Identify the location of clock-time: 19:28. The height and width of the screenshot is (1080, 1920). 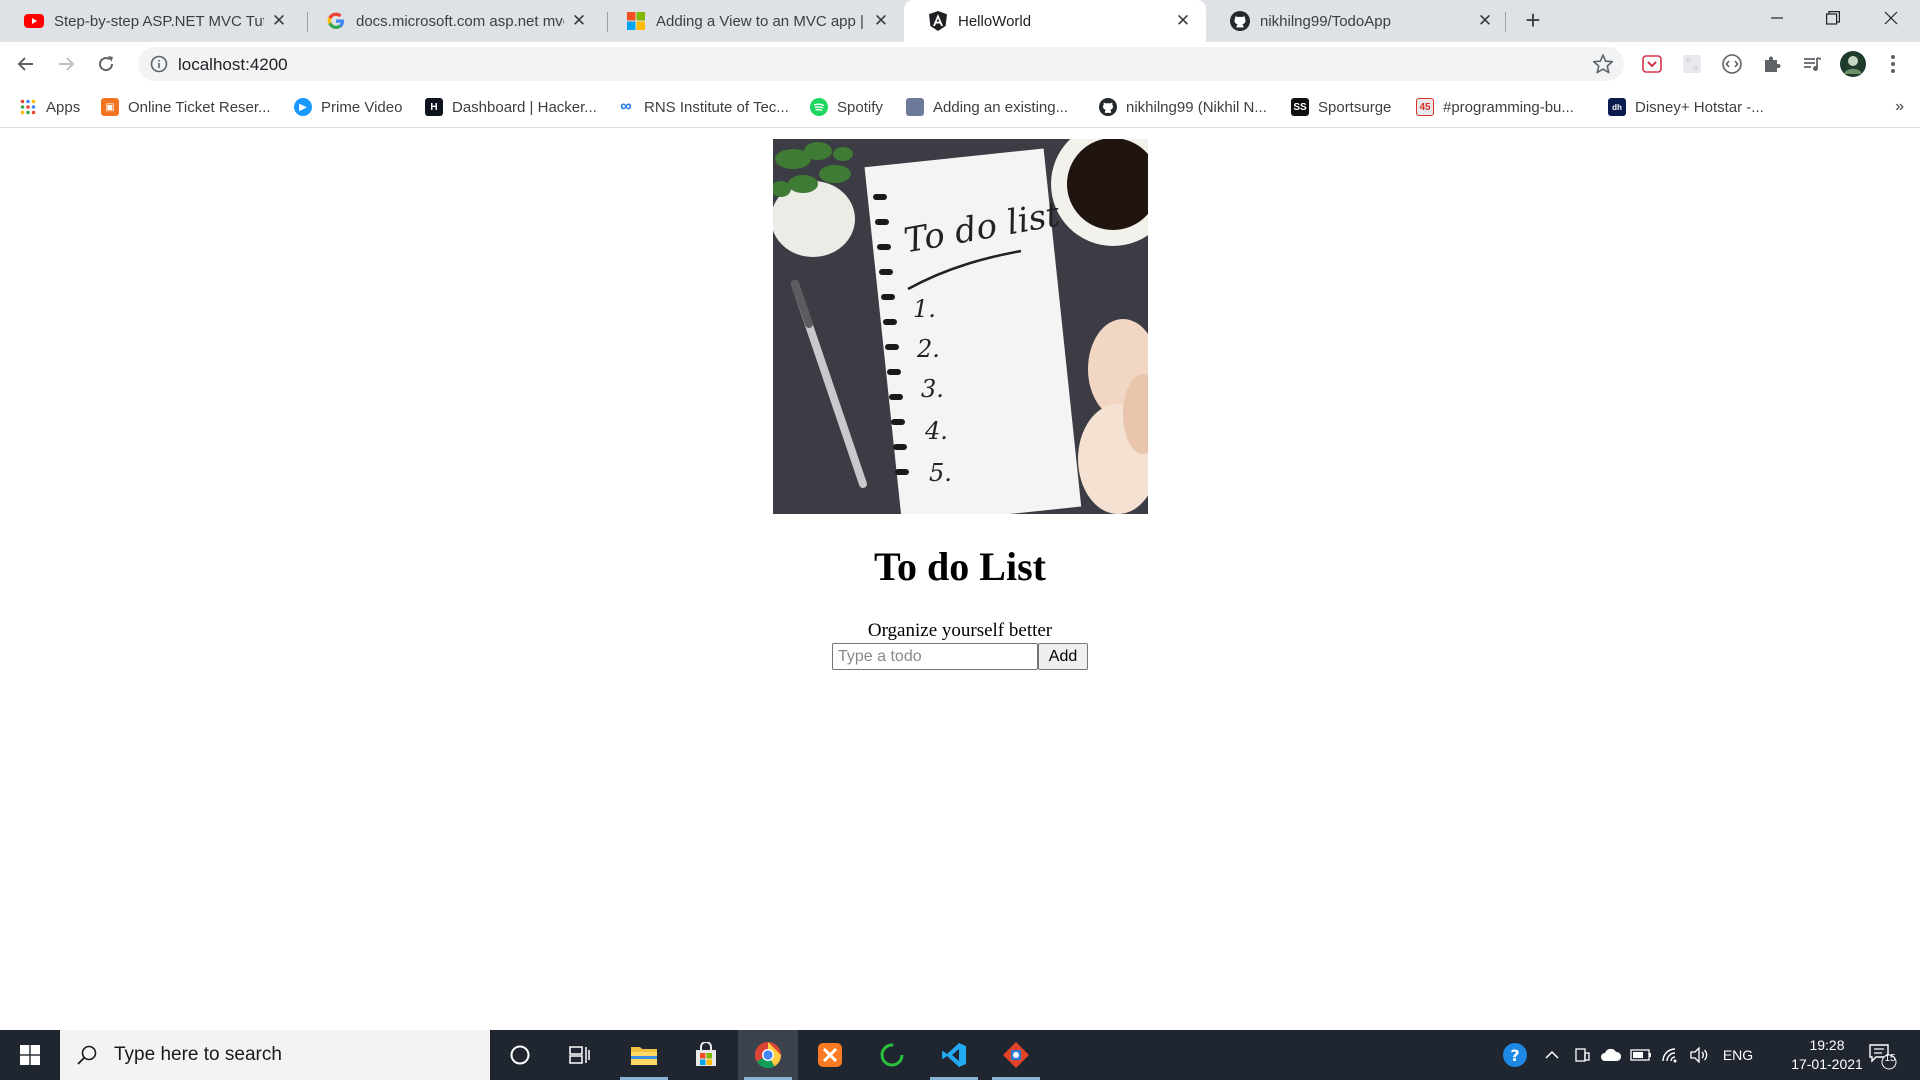
(1827, 1045).